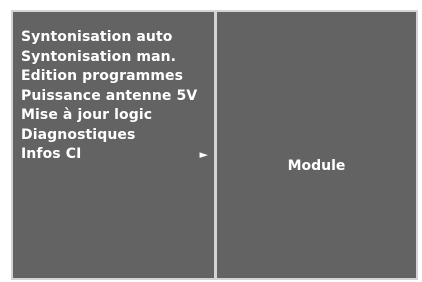 This screenshot has width=422, height=282. What do you see at coordinates (116, 155) in the screenshot?
I see `menu-item-infos-ci: Infos CI ►` at bounding box center [116, 155].